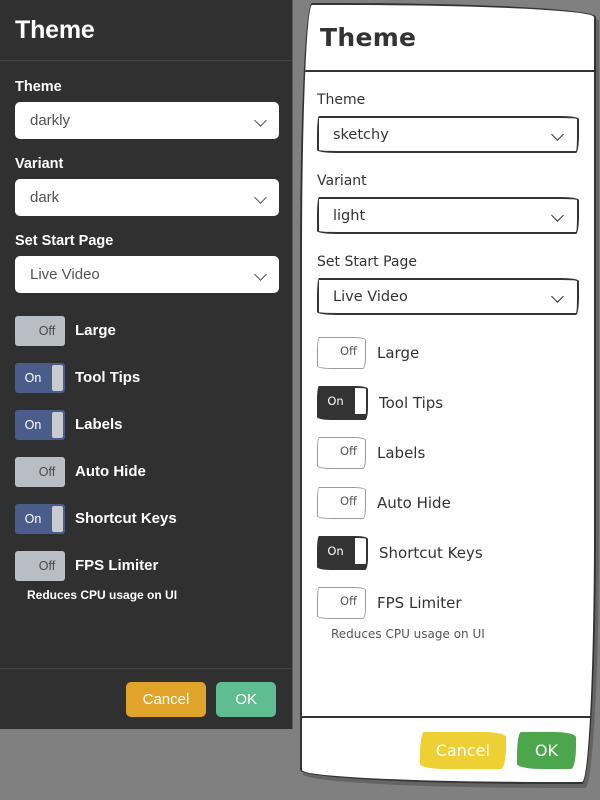 Image resolution: width=600 pixels, height=800 pixels. Describe the element at coordinates (146, 424) in the screenshot. I see `toggle-row-labels: On Labels` at that location.